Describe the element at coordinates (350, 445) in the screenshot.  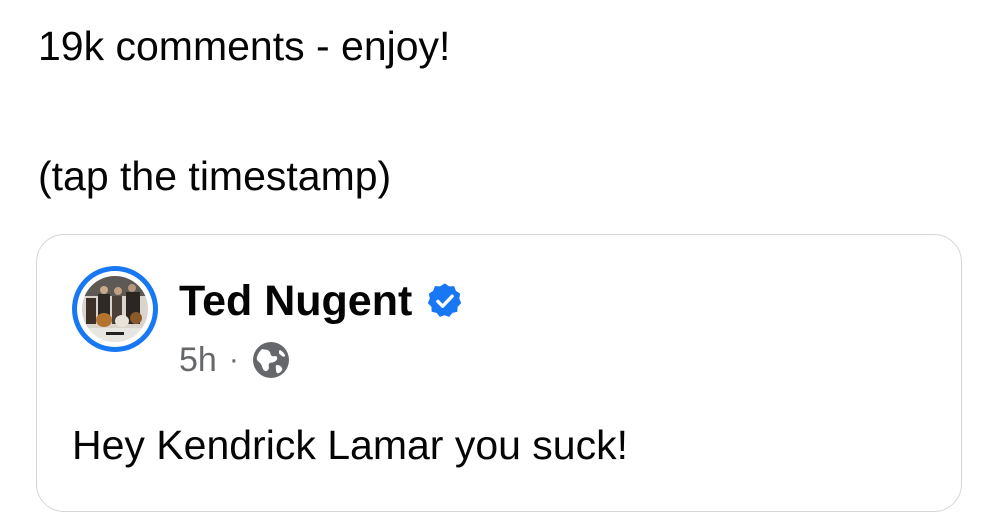
I see `shared-post-body: Hey Kendrick Lamar you suck!` at that location.